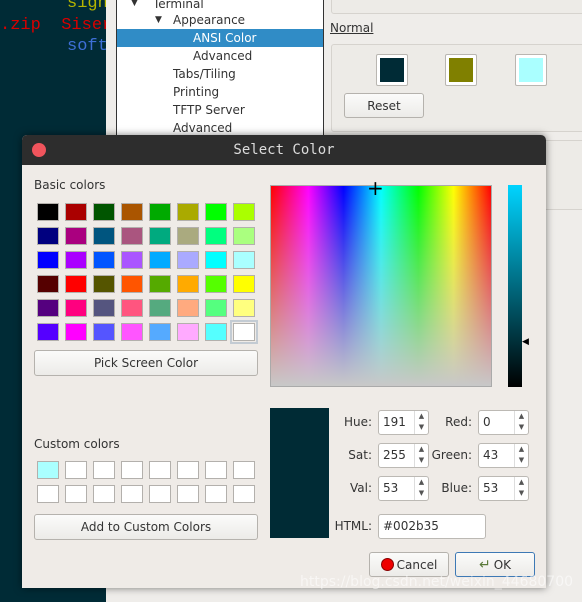 This screenshot has width=582, height=602. I want to click on html-input: #002b35, so click(432, 526).